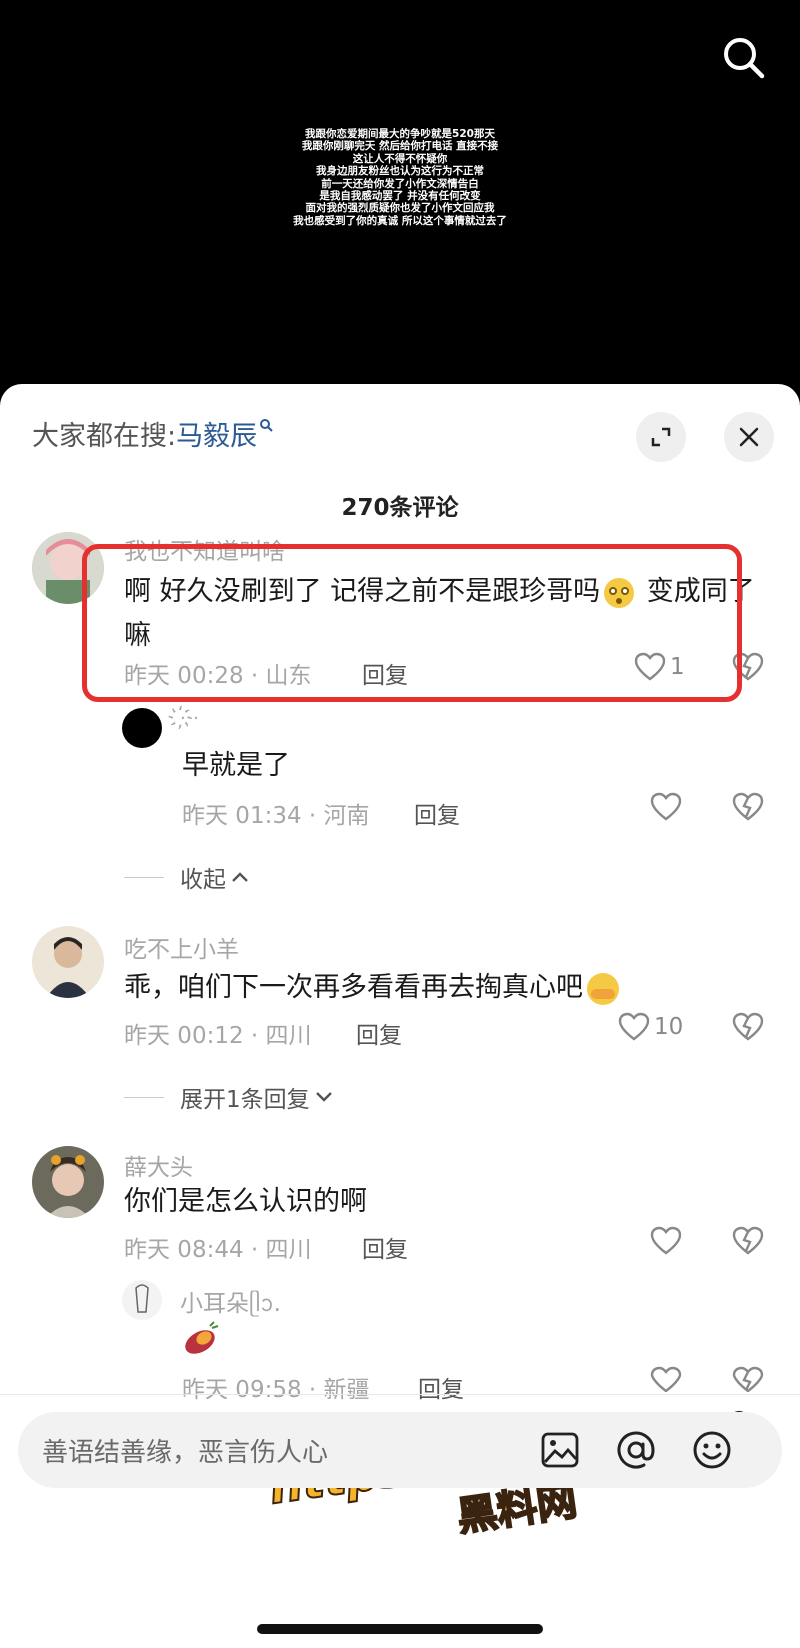 This screenshot has height=1648, width=800. Describe the element at coordinates (158, 1165) in the screenshot. I see `comment-username: 薛大头` at that location.